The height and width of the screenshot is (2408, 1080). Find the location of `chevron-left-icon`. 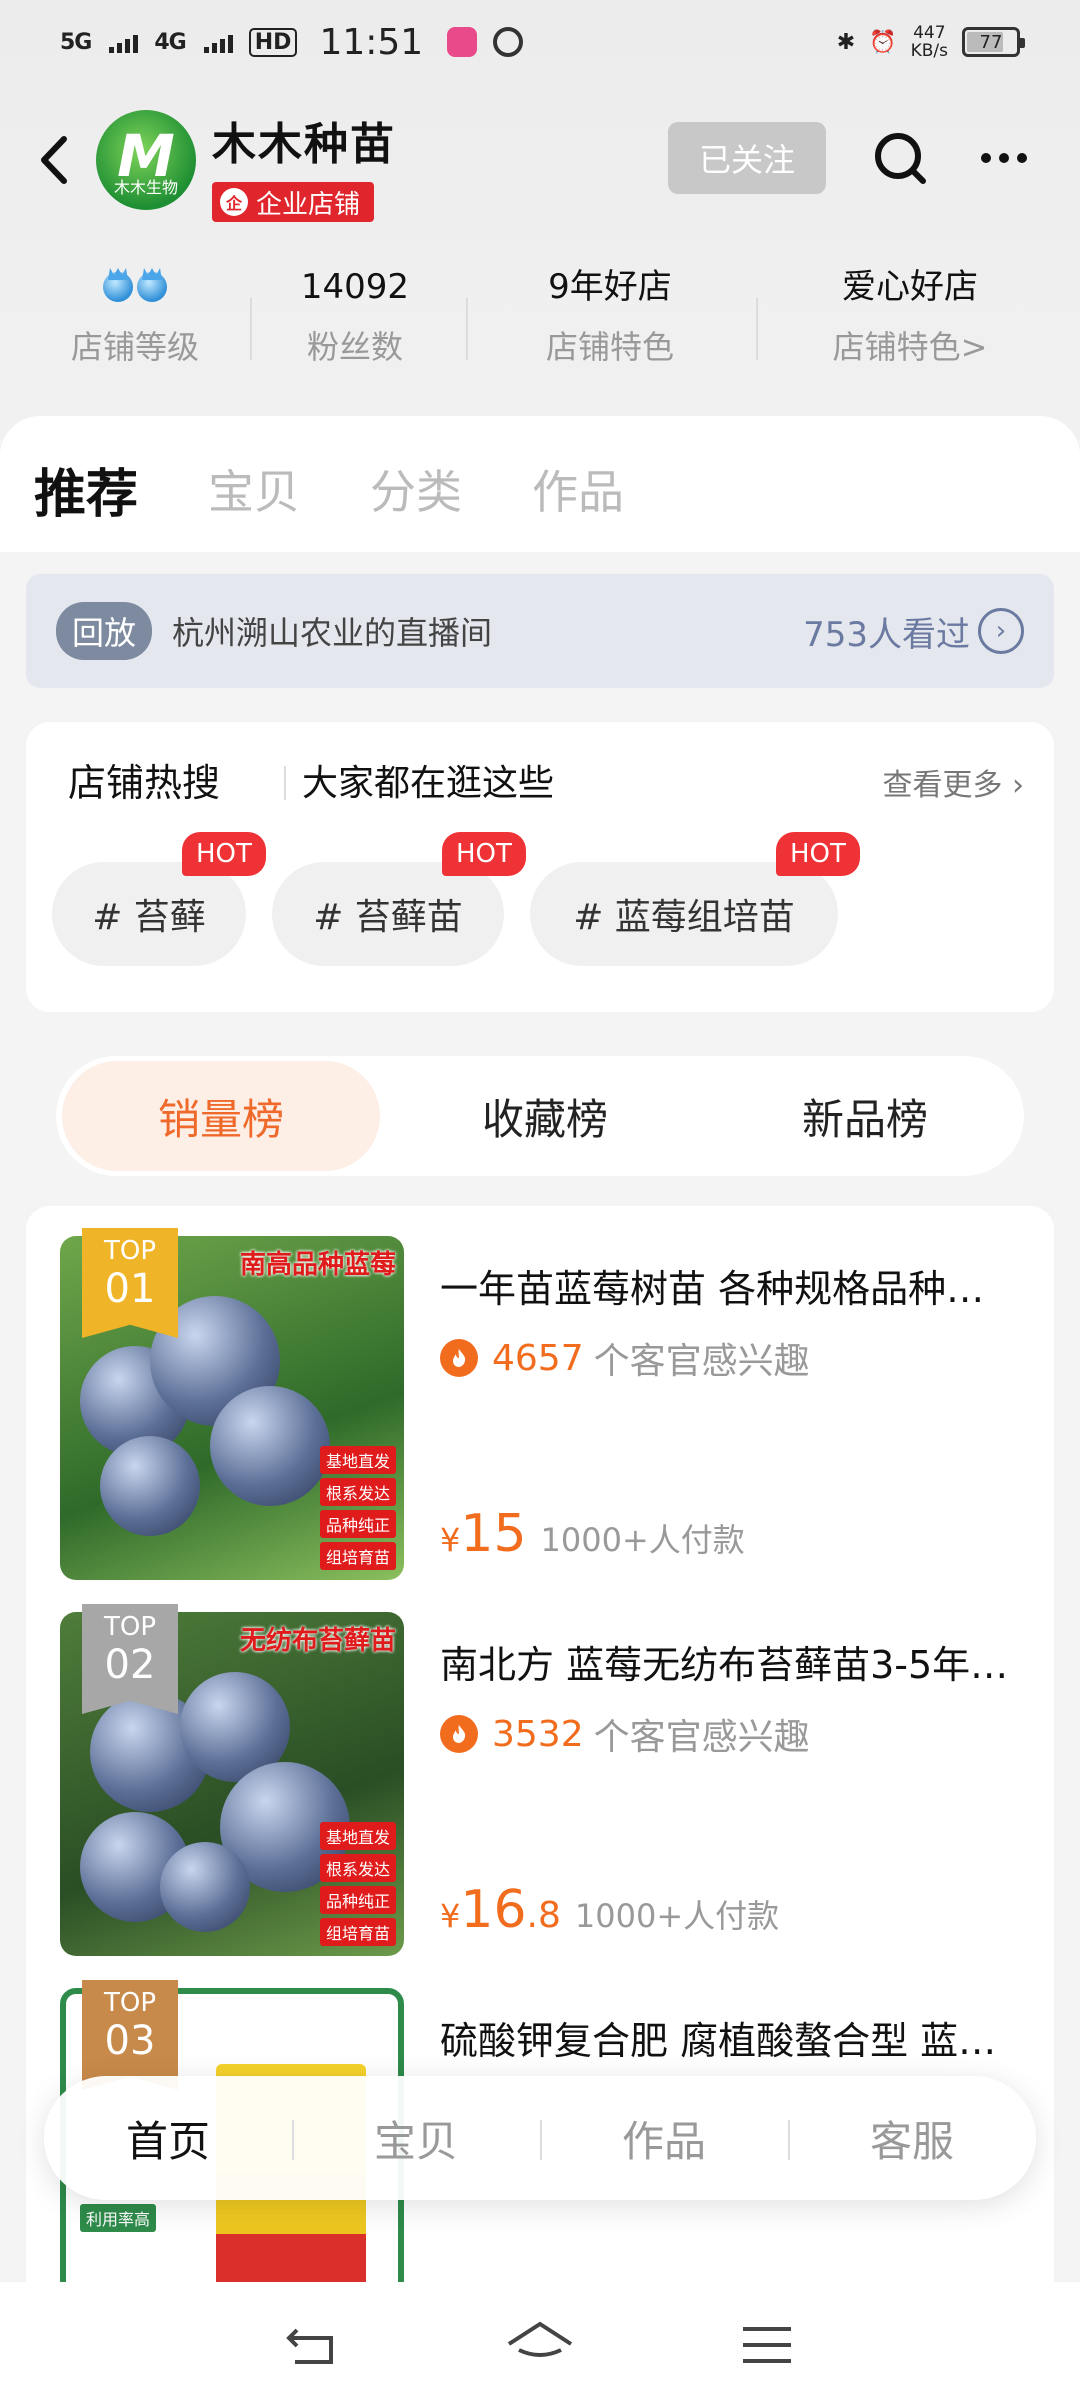

chevron-left-icon is located at coordinates (54, 160).